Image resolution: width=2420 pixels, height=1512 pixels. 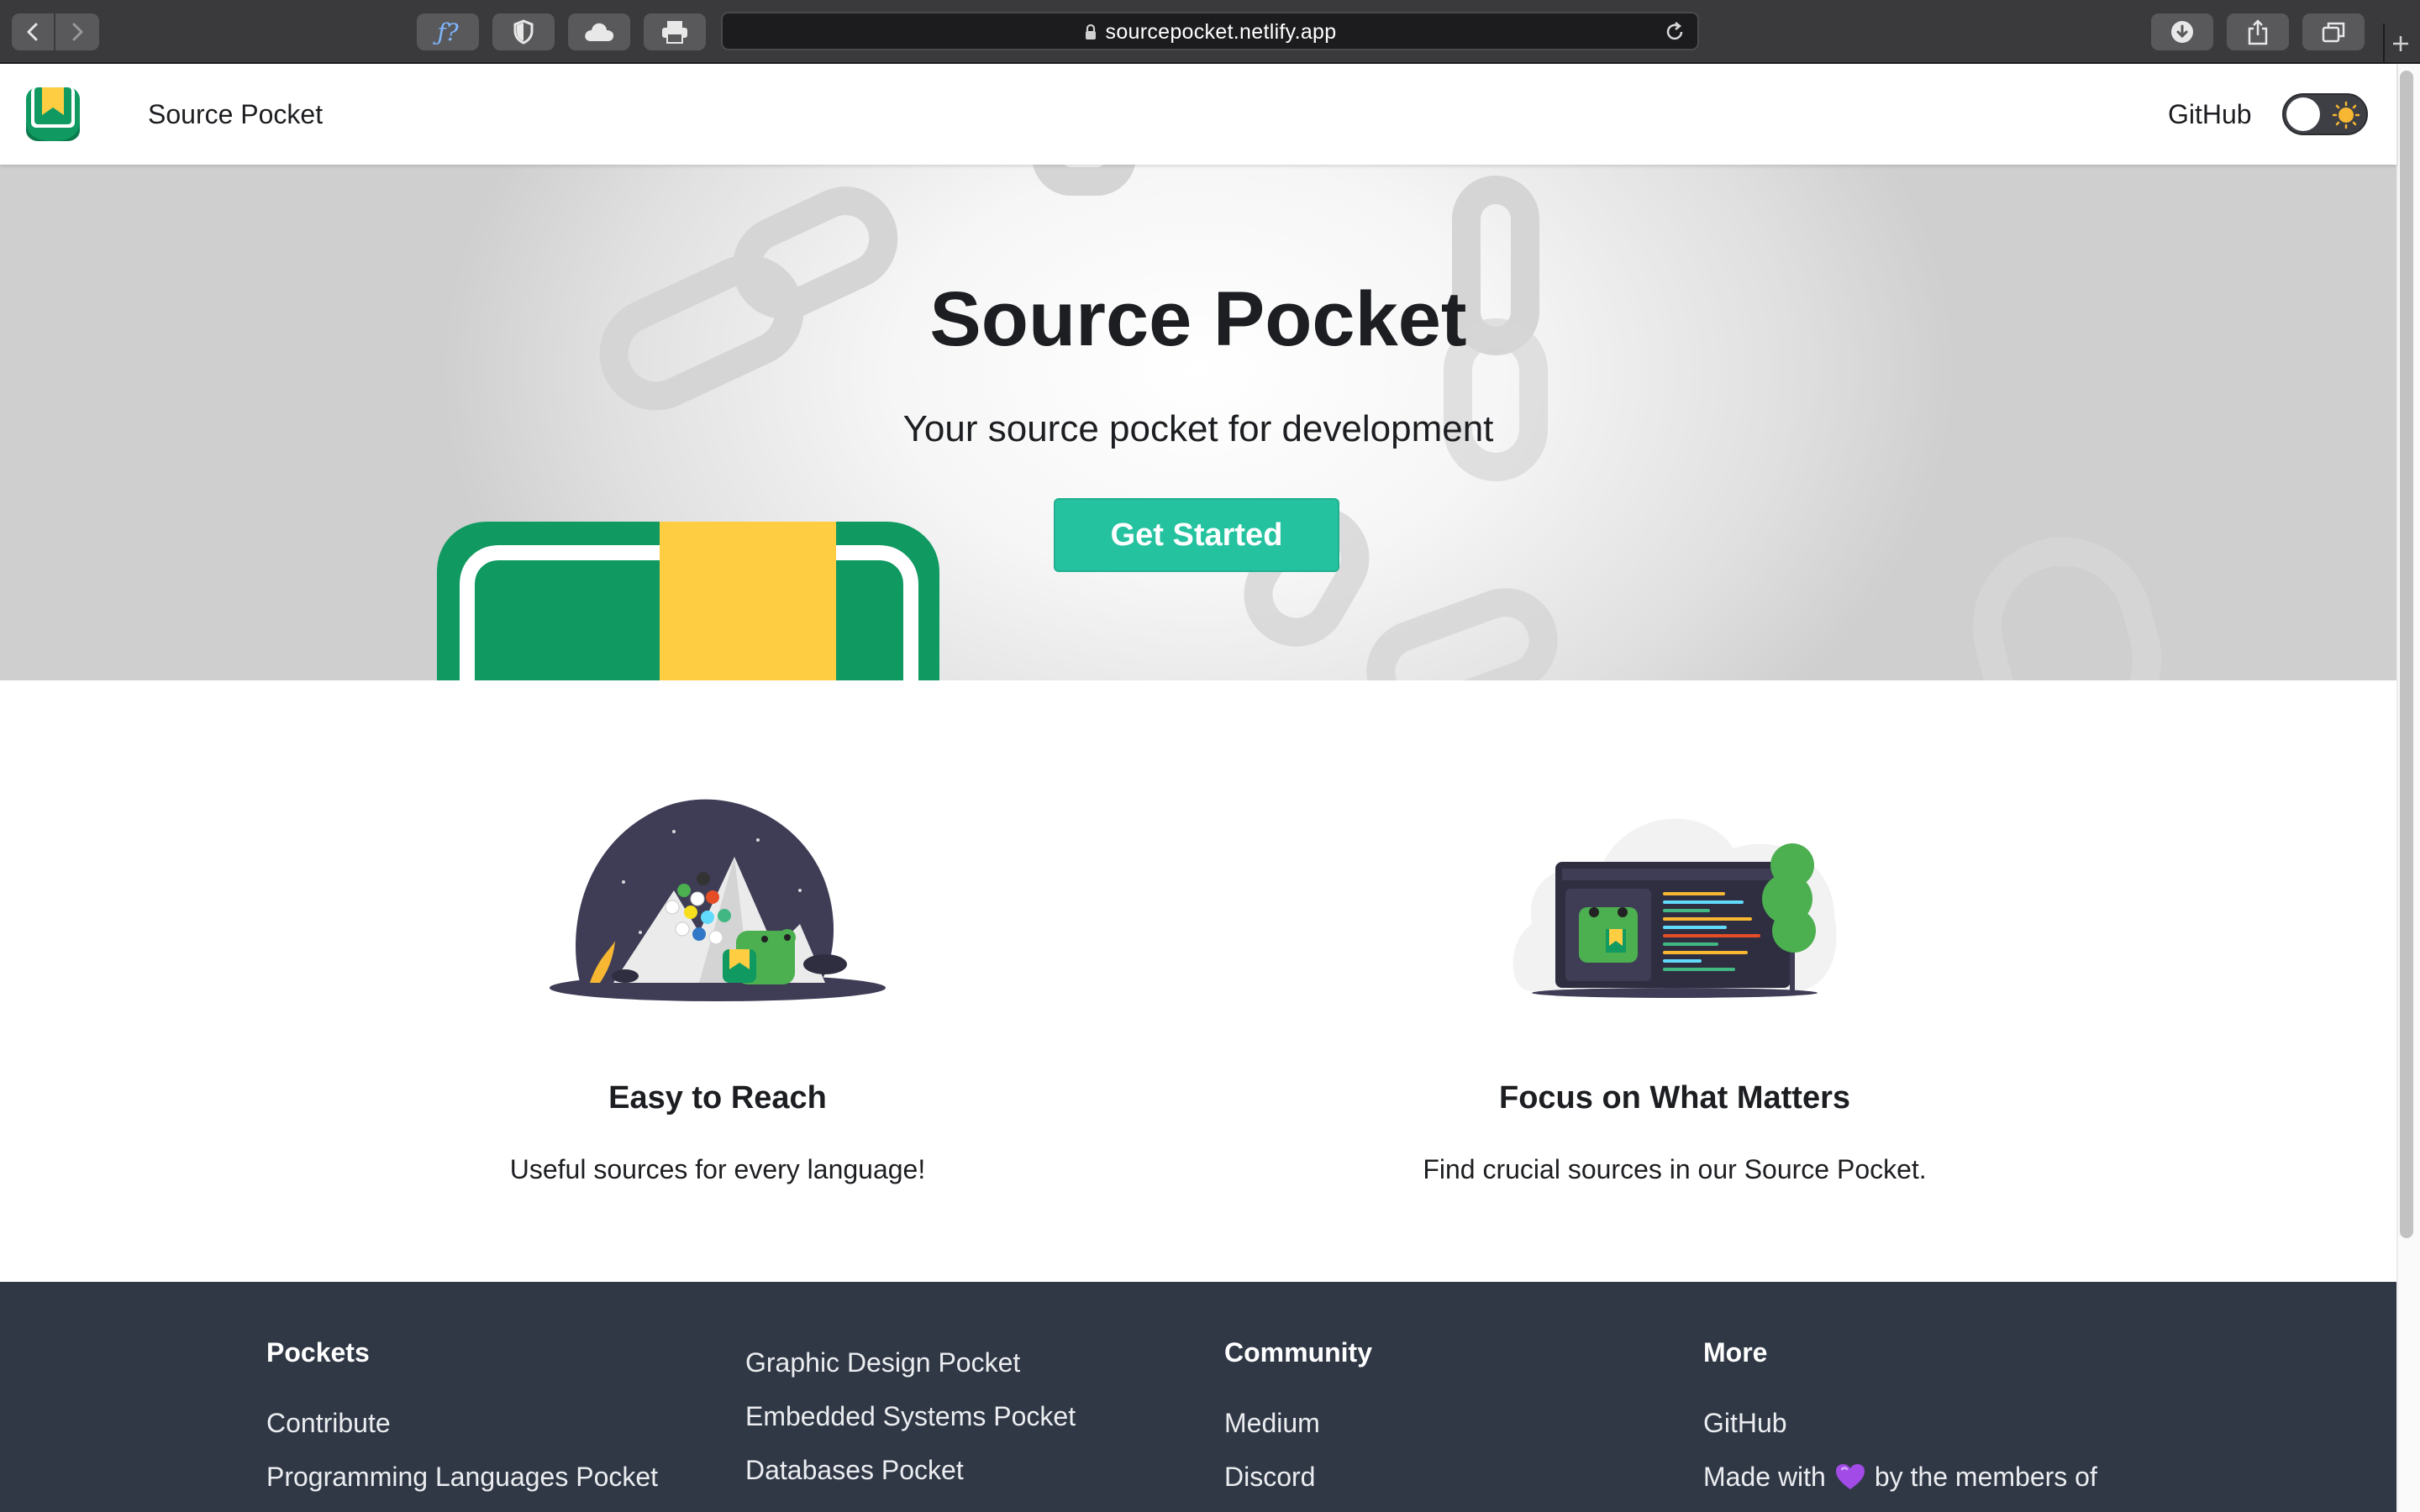 I want to click on tab-overview-button, so click(x=2333, y=31).